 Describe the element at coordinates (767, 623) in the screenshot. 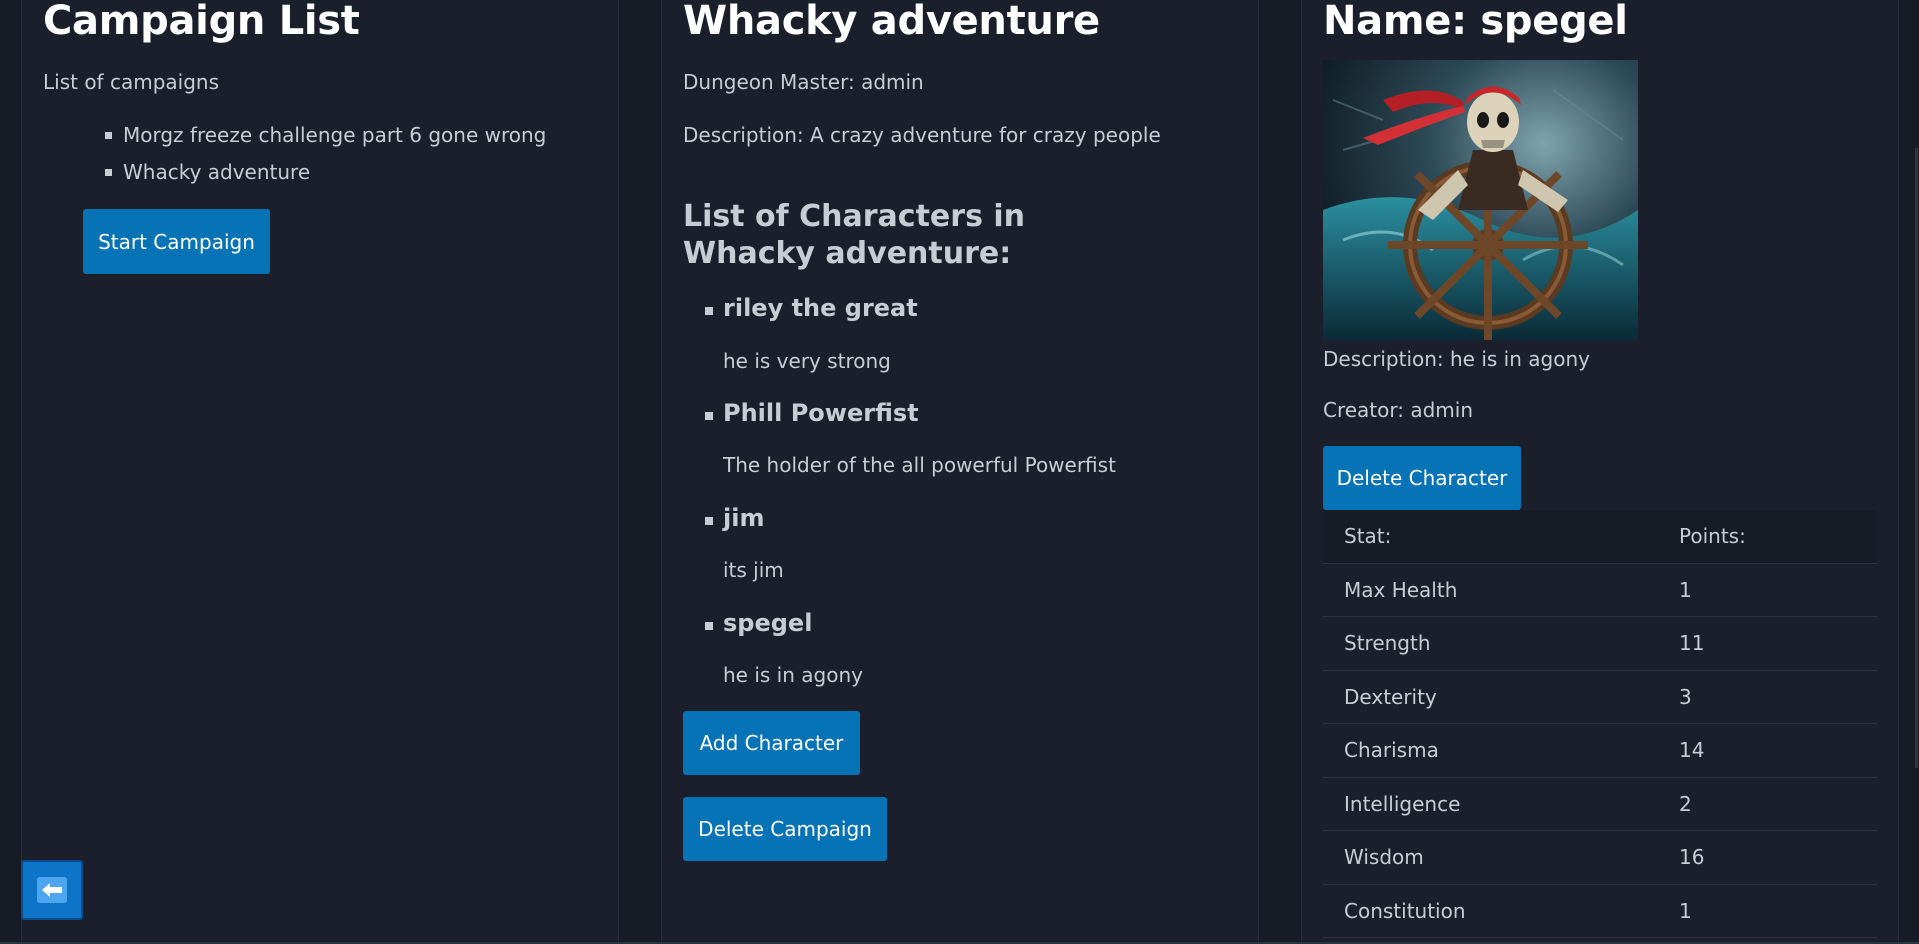

I see `character-name: spegel` at that location.